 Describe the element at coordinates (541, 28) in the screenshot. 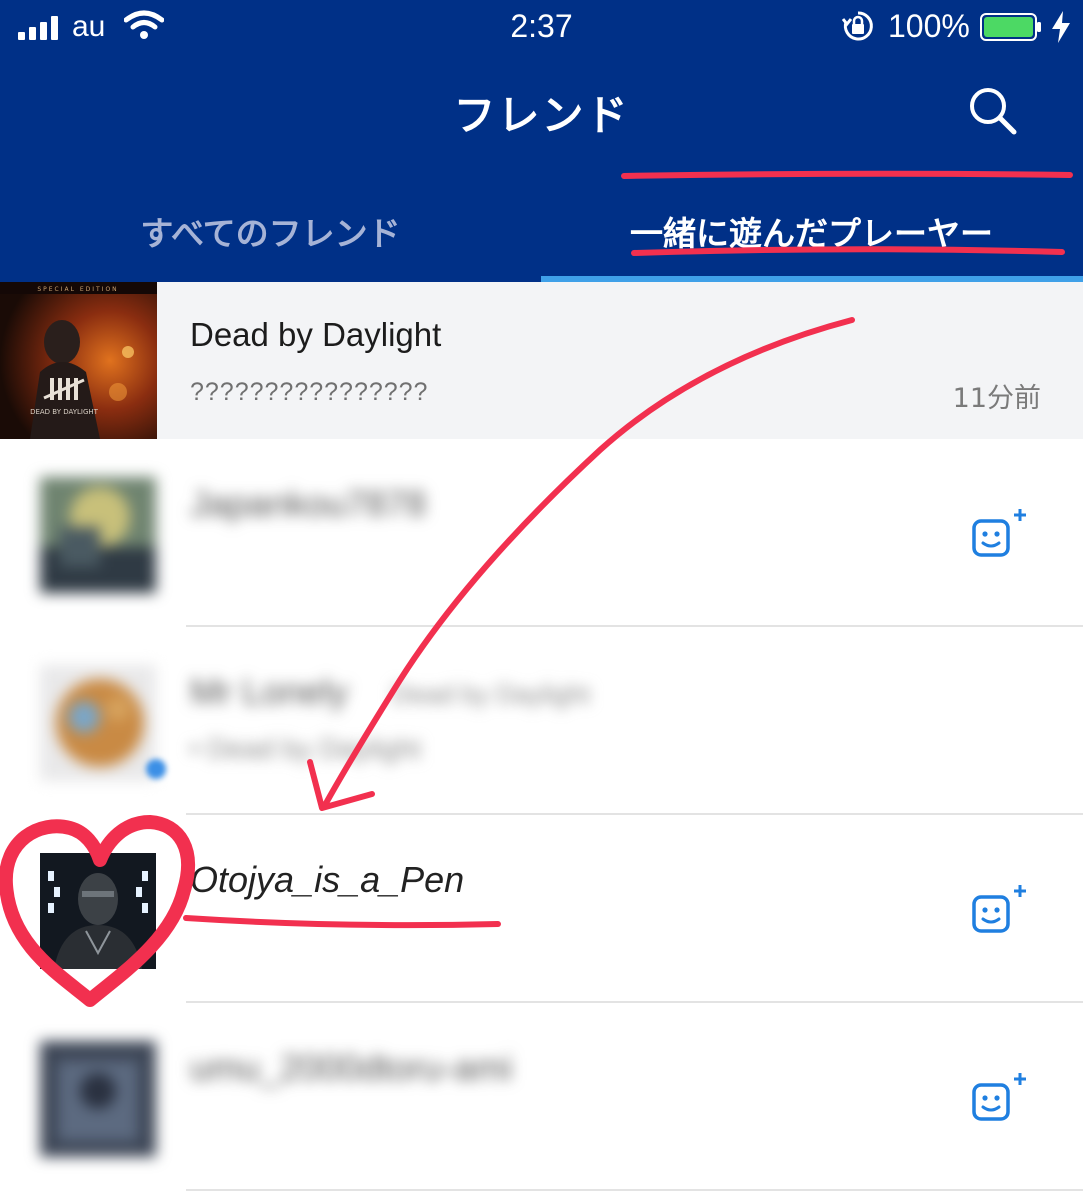

I see `status-bar: au 2:37 100%` at that location.